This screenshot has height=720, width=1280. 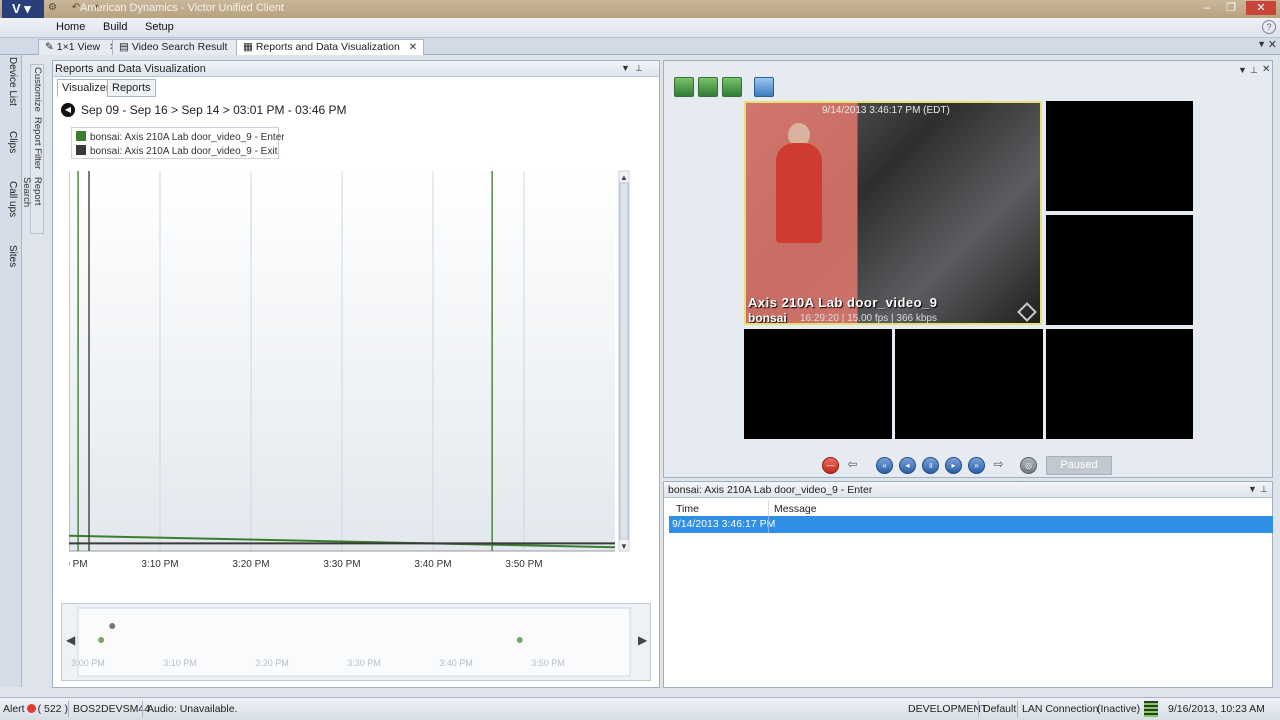 What do you see at coordinates (31, 708) in the screenshot?
I see `alert-dot-icon` at bounding box center [31, 708].